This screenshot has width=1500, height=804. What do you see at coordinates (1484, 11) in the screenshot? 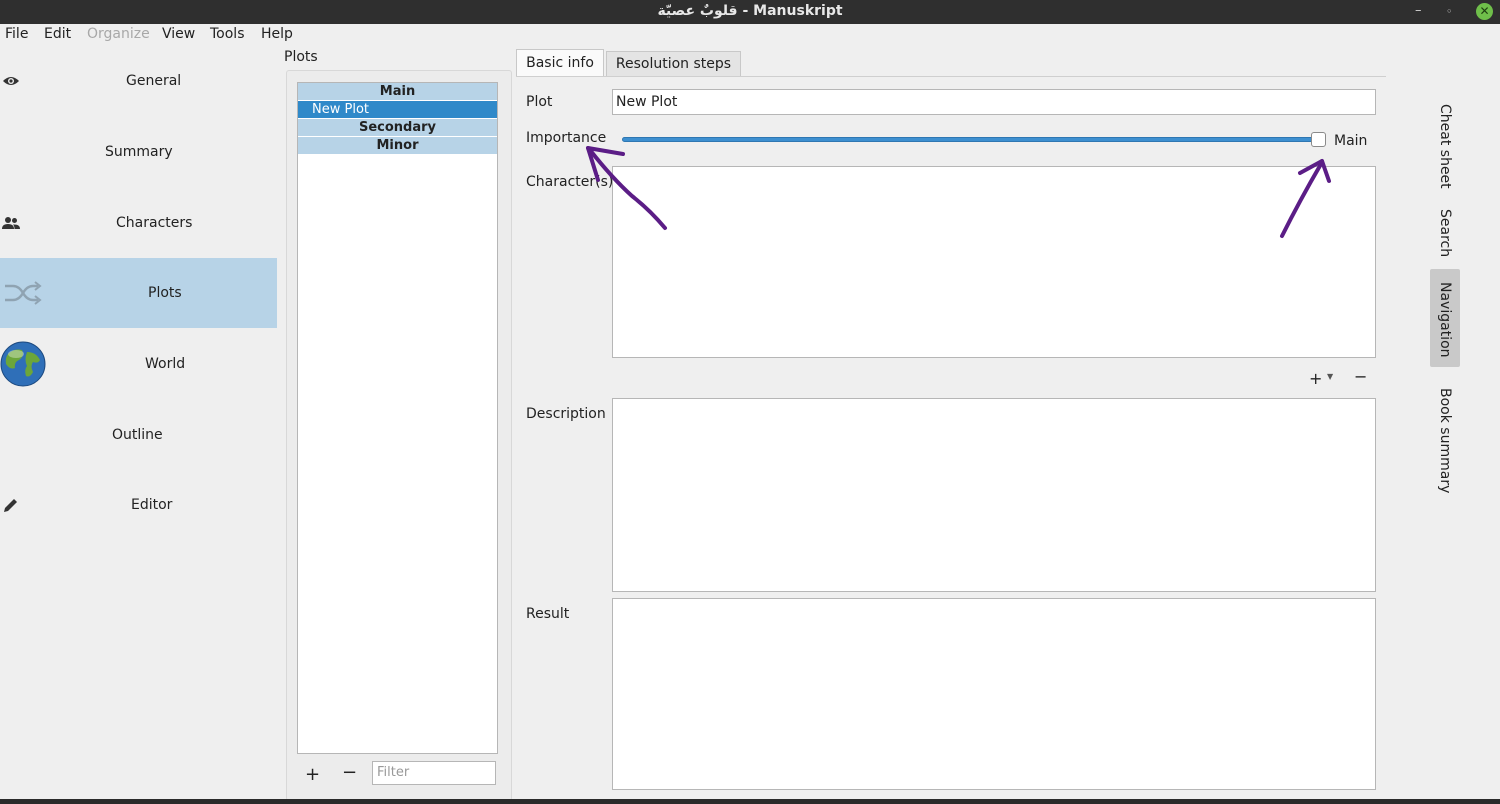
I see `close-icon: ✕` at bounding box center [1484, 11].